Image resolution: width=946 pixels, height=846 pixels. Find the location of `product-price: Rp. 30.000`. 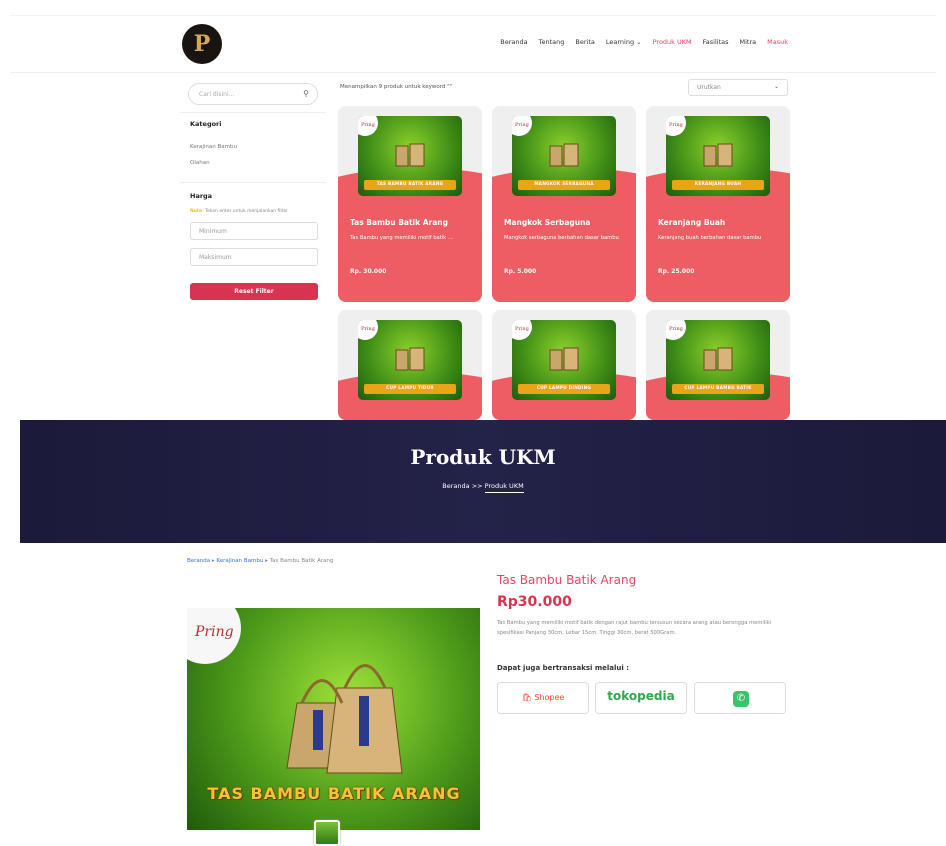

product-price: Rp. 30.000 is located at coordinates (368, 271).